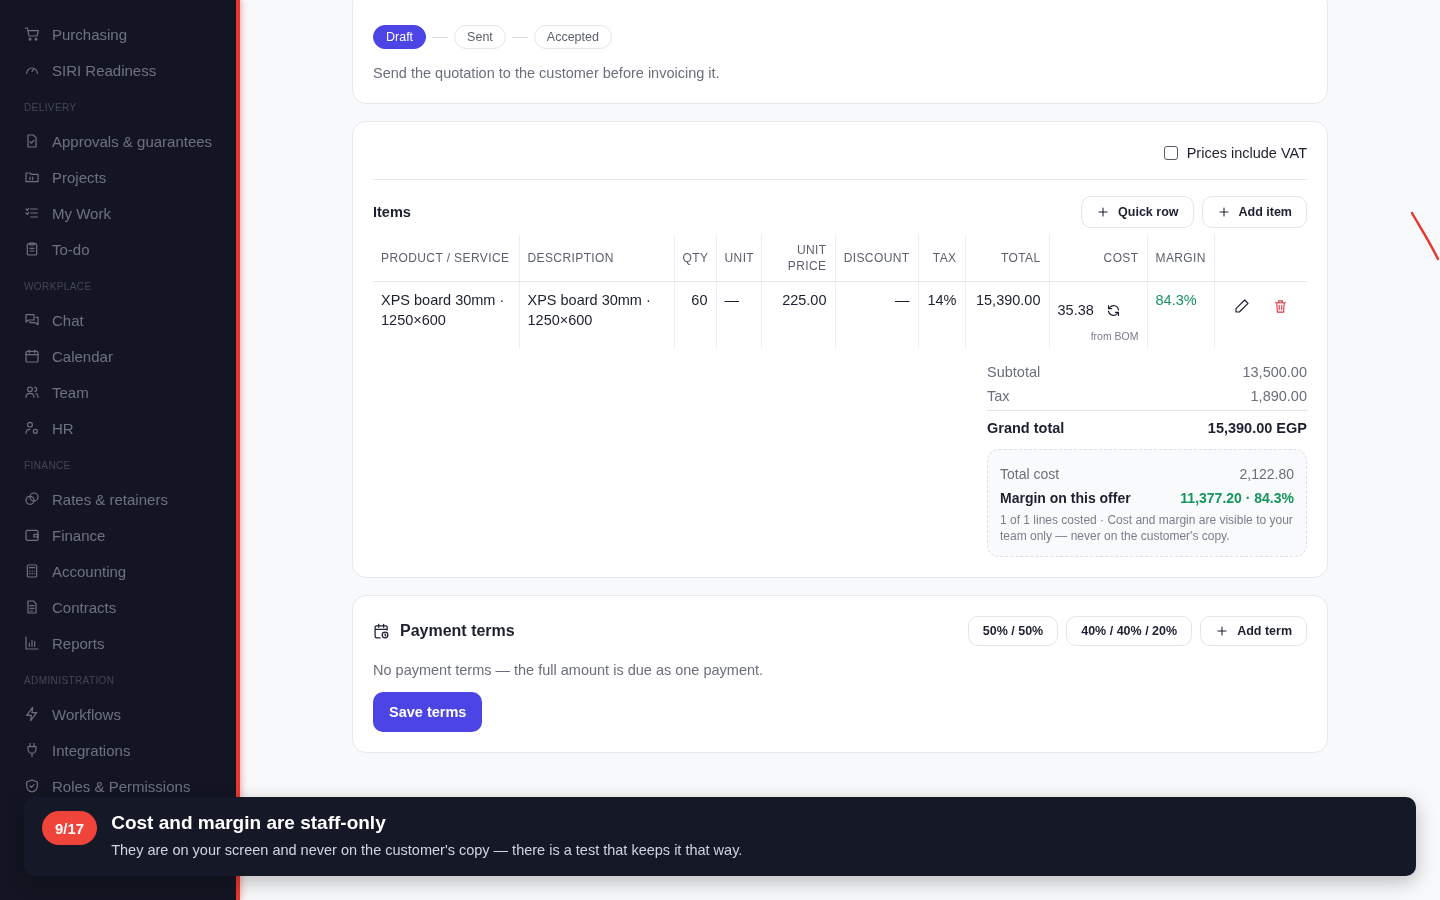 This screenshot has width=1440, height=900. I want to click on sidebar-item: Reports, so click(130, 643).